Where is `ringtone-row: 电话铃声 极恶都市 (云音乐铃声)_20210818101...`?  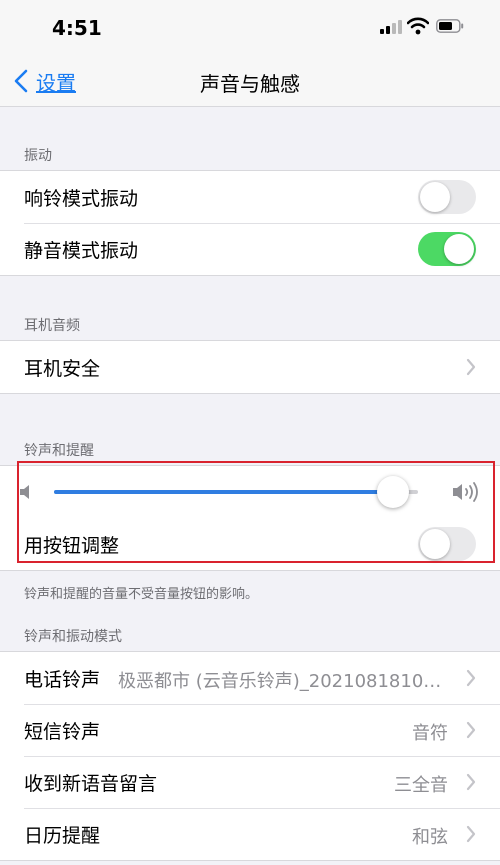
ringtone-row: 电话铃声 极恶都市 (云音乐铃声)_20210818101... is located at coordinates (250, 678).